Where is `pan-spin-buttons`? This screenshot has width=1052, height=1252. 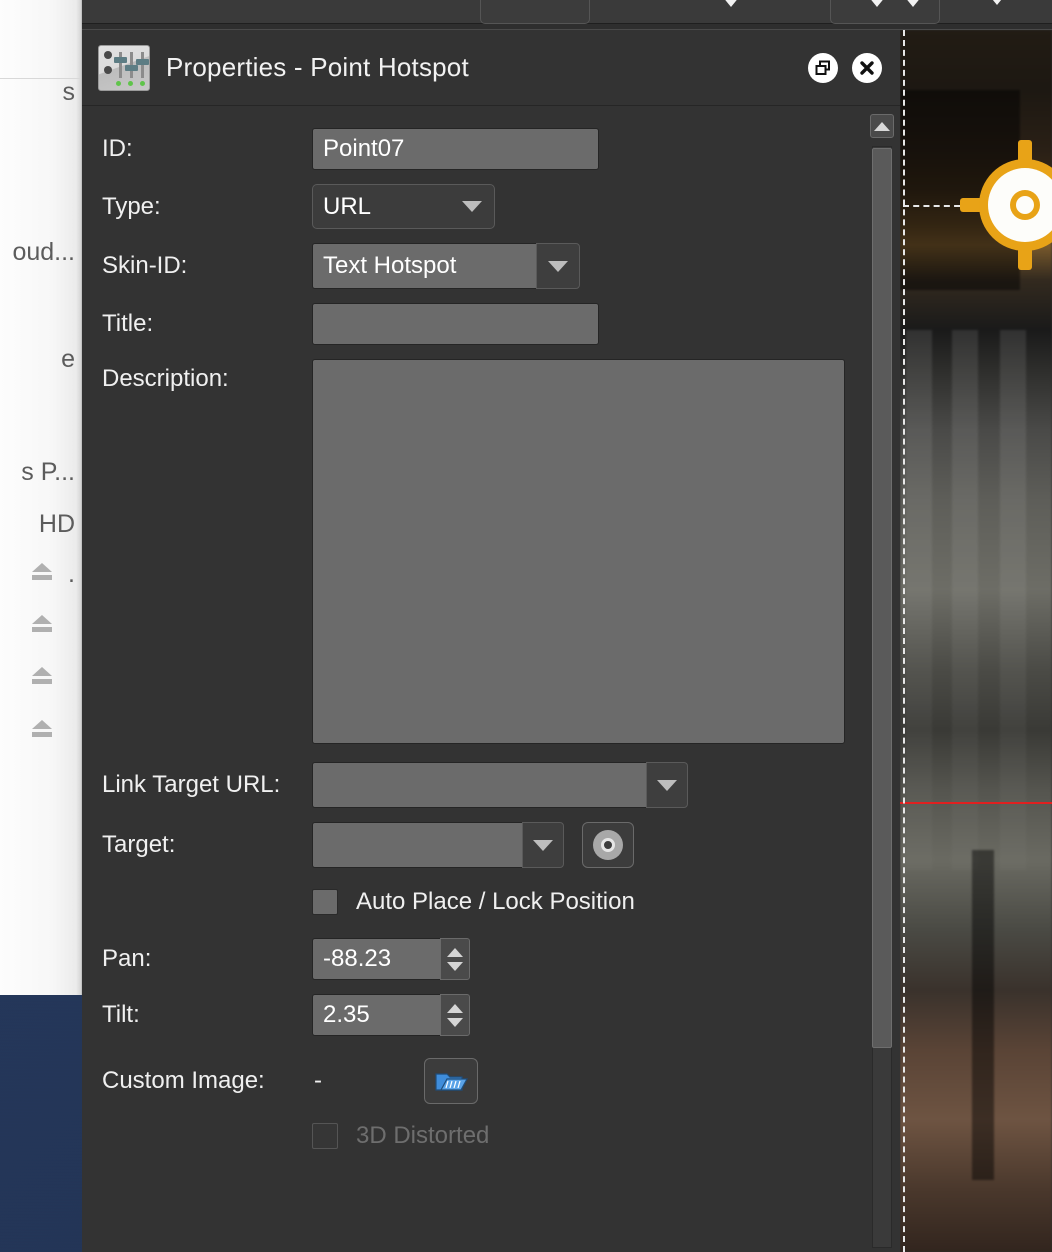
pan-spin-buttons is located at coordinates (455, 959).